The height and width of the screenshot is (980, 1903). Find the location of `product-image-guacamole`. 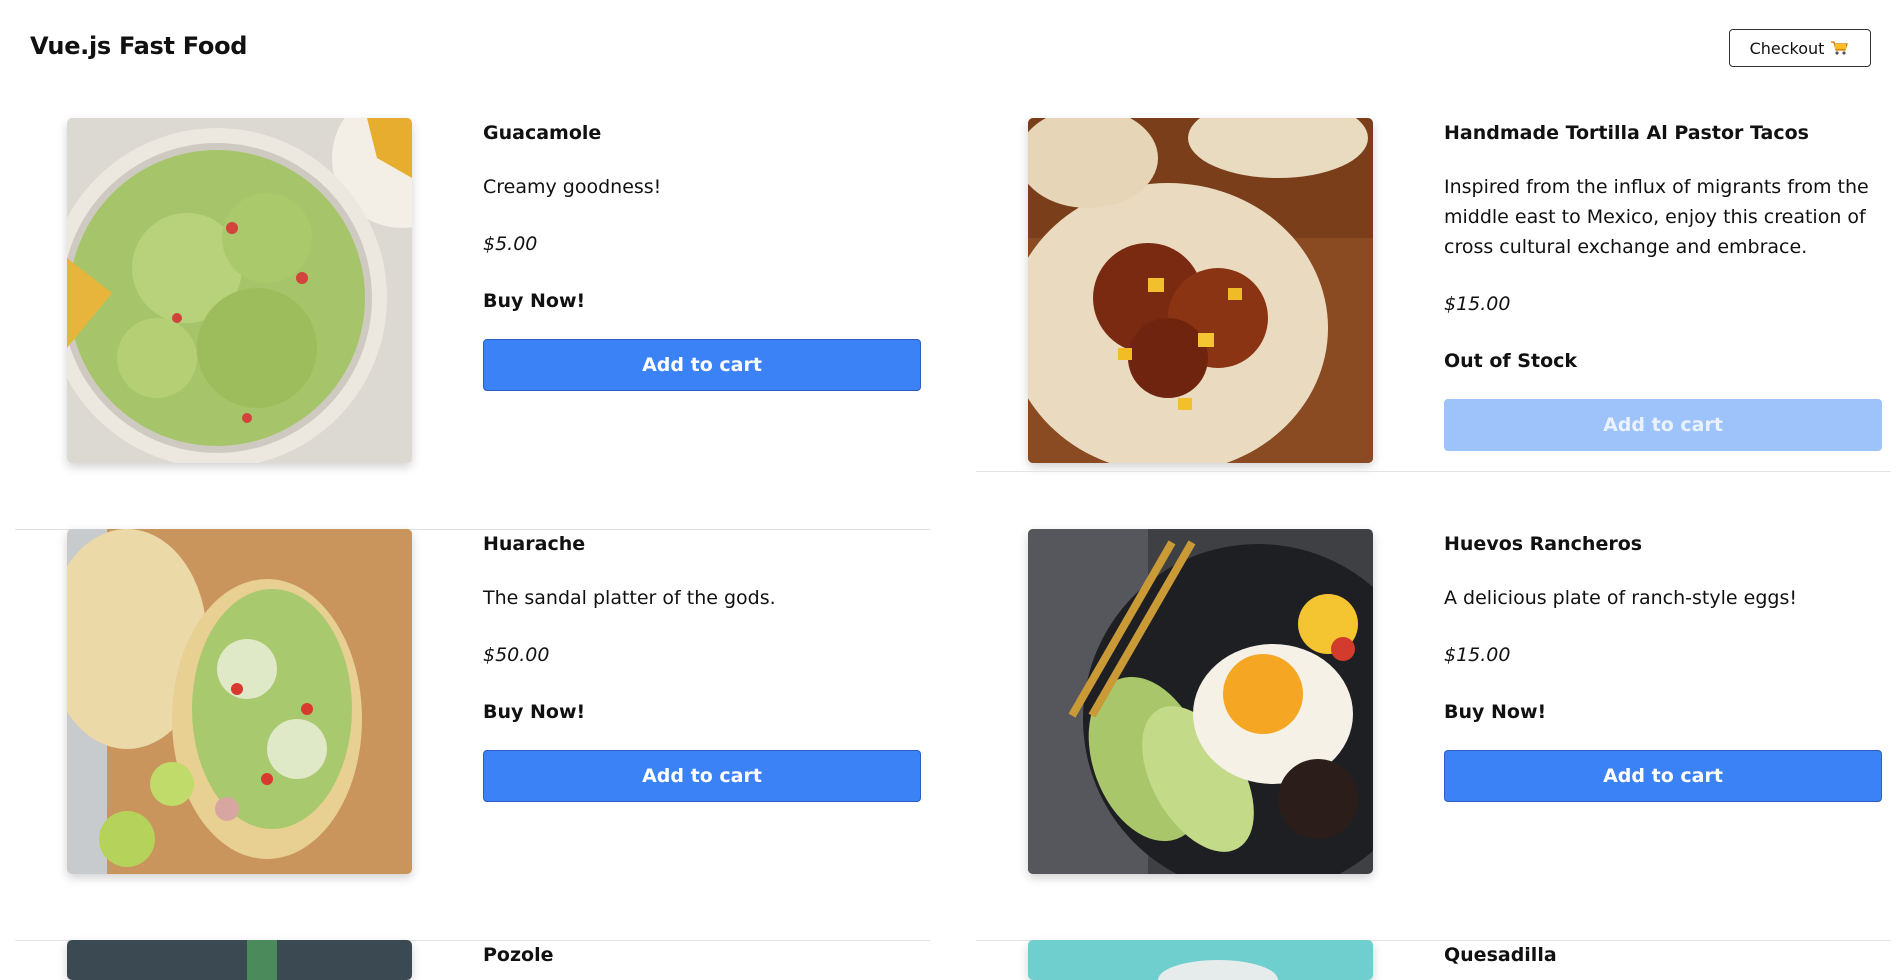

product-image-guacamole is located at coordinates (239, 290).